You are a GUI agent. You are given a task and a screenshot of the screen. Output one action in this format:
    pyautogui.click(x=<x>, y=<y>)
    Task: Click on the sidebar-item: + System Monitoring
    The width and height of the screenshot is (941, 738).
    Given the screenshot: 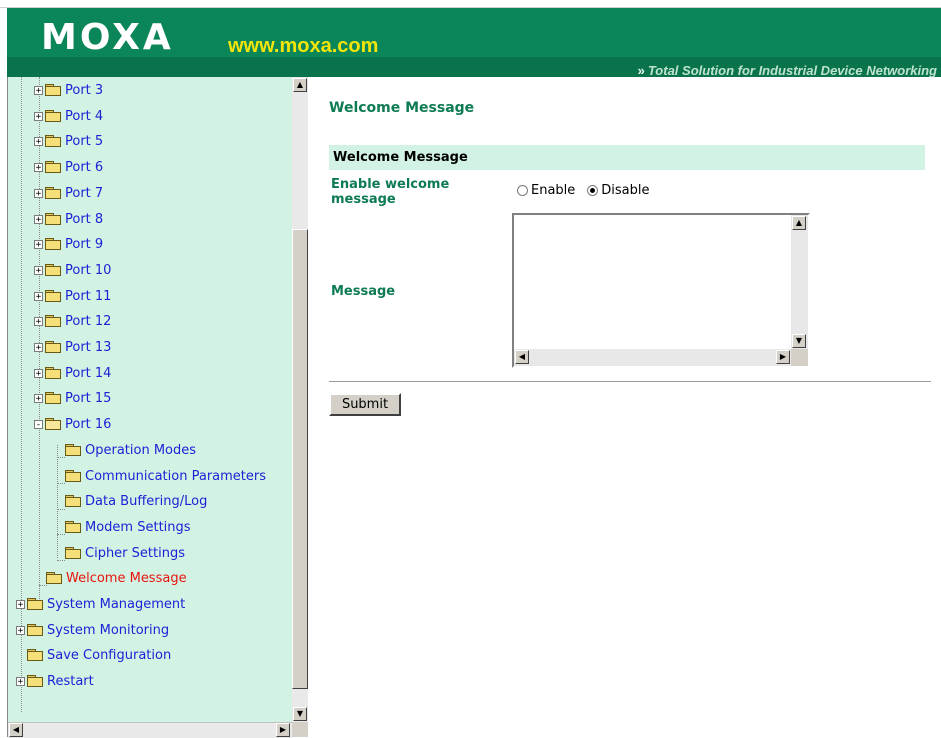 What is the action you would take?
    pyautogui.click(x=92, y=630)
    